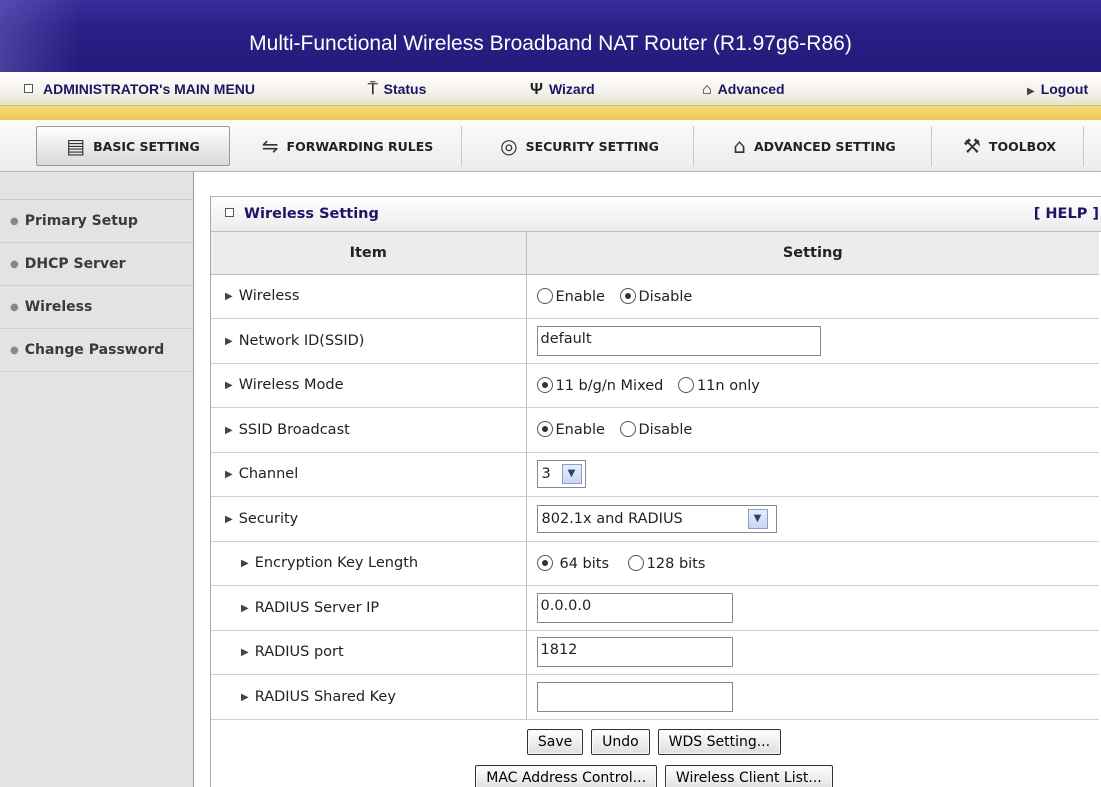 The height and width of the screenshot is (787, 1101). I want to click on row-label-ssid-broadcast: ▶ SSID Broadcast, so click(369, 430).